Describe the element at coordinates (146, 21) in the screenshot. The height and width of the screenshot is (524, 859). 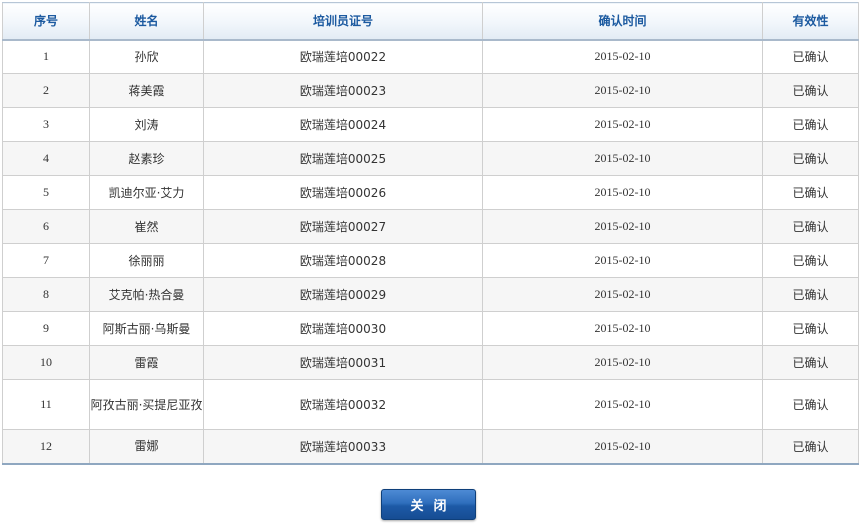
I see `column-header-name: 姓名` at that location.